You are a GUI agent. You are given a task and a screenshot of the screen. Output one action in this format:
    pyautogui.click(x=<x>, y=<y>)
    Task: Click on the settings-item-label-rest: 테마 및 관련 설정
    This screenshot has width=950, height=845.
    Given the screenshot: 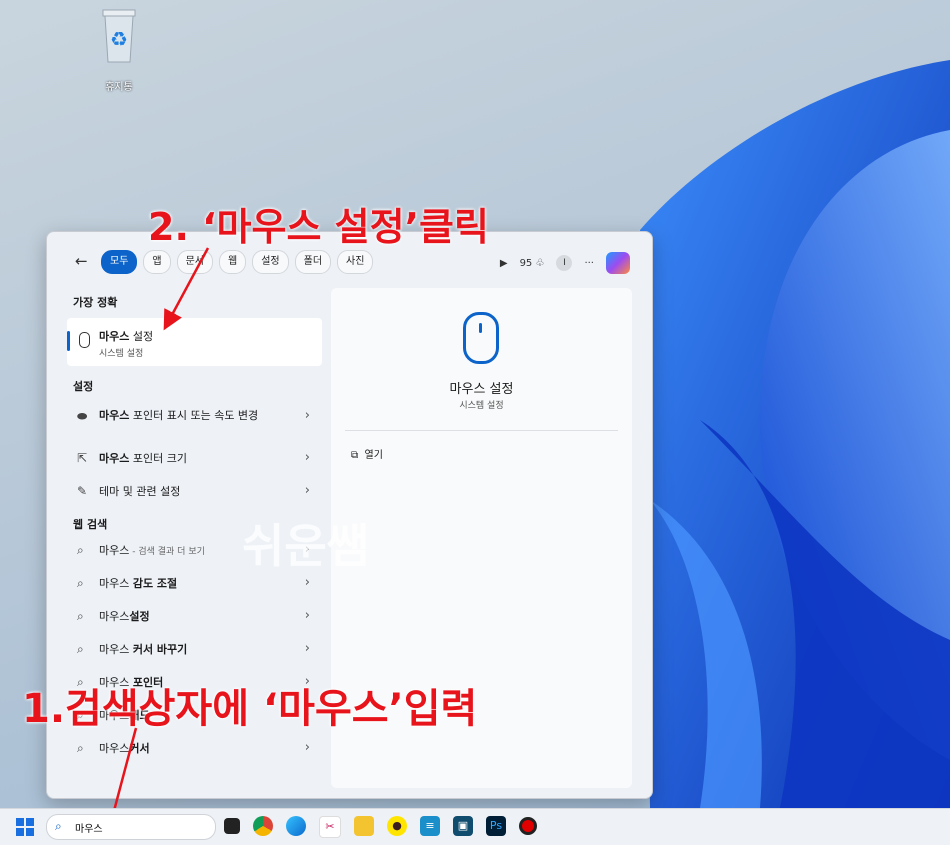 What is the action you would take?
    pyautogui.click(x=140, y=491)
    